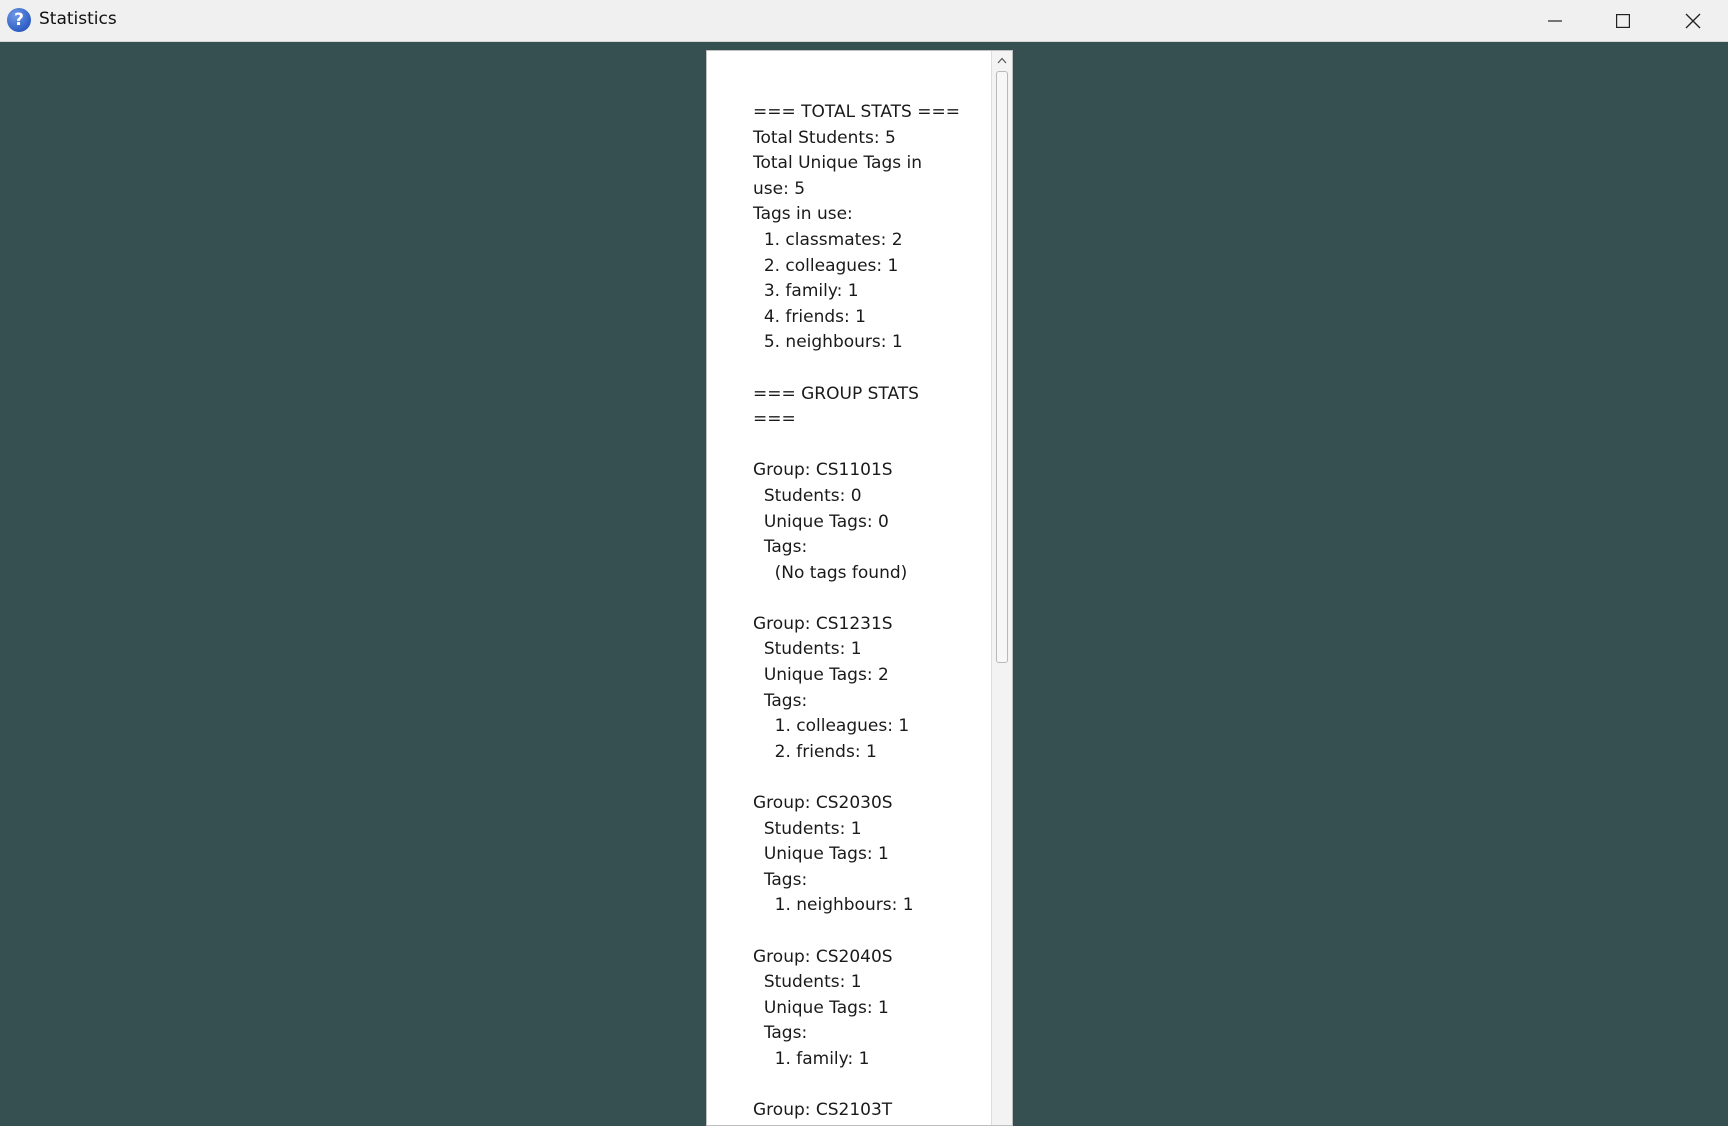  I want to click on vertical-scrollbar, so click(1001, 588).